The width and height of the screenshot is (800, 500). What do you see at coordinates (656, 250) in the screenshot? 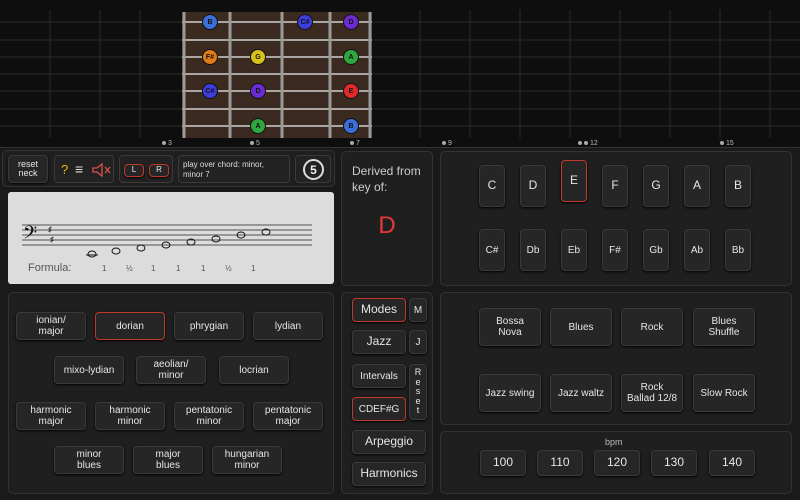
I see `key-button-gb: Gb` at bounding box center [656, 250].